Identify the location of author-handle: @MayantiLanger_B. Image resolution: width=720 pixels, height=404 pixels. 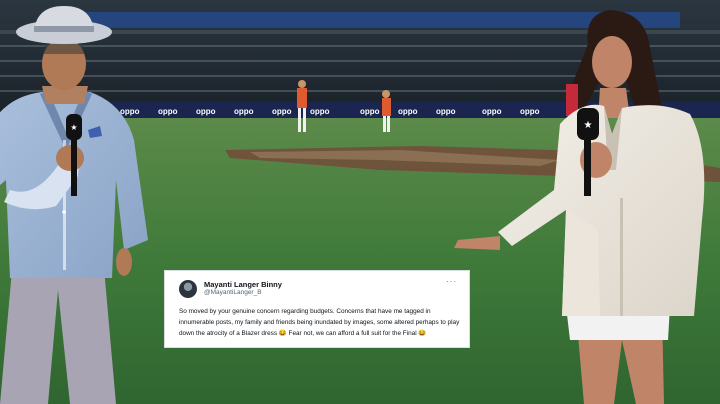
(233, 292).